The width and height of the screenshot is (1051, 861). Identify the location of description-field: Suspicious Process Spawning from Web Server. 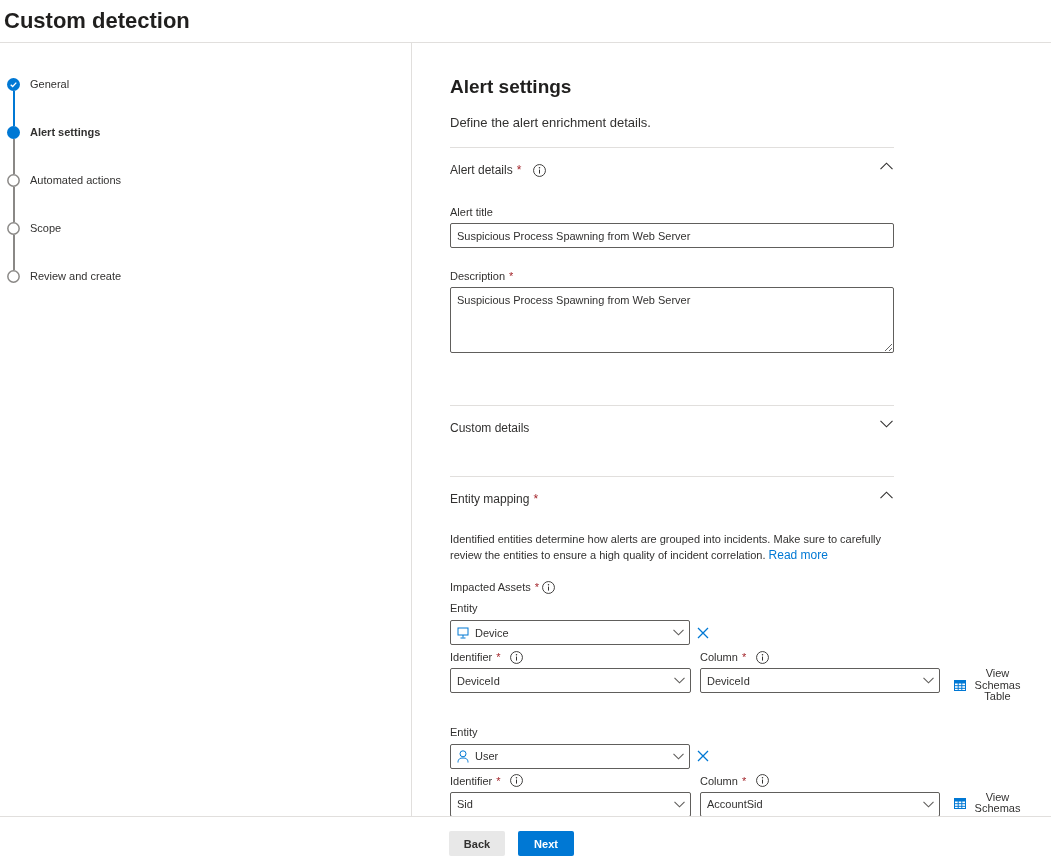
(672, 320).